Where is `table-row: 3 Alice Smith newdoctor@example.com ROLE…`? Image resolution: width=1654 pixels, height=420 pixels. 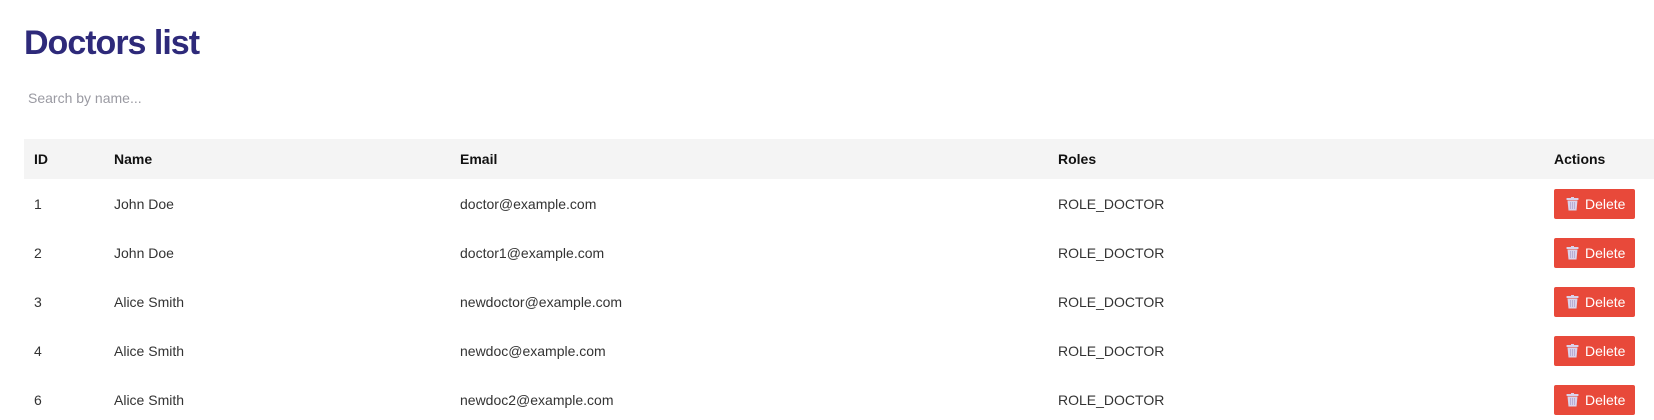
table-row: 3 Alice Smith newdoctor@example.com ROLE… is located at coordinates (839, 301).